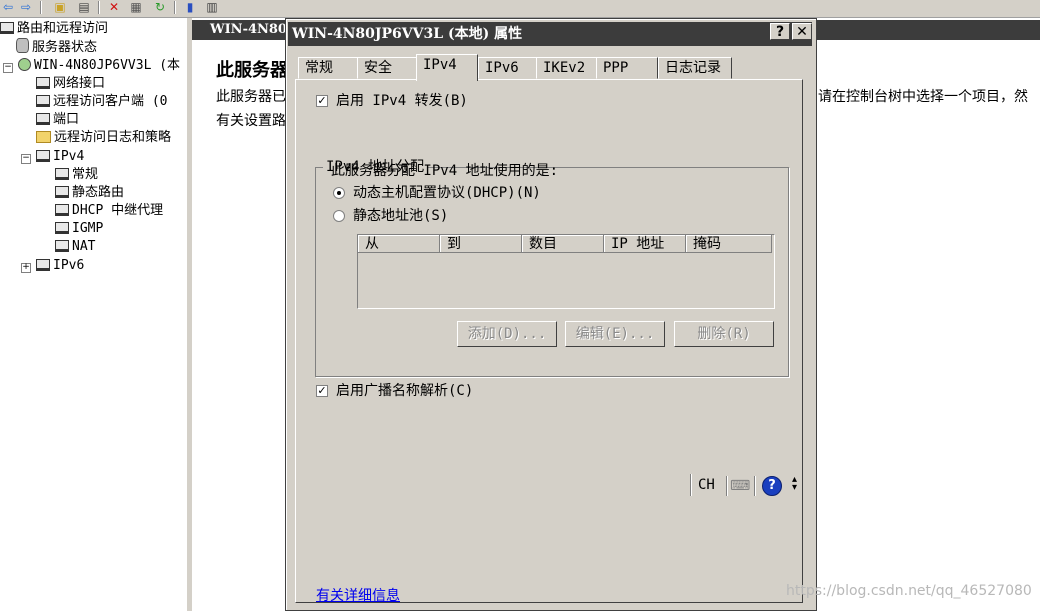 The height and width of the screenshot is (611, 1040). What do you see at coordinates (740, 486) in the screenshot?
I see `keyboard-icon: ⌨` at bounding box center [740, 486].